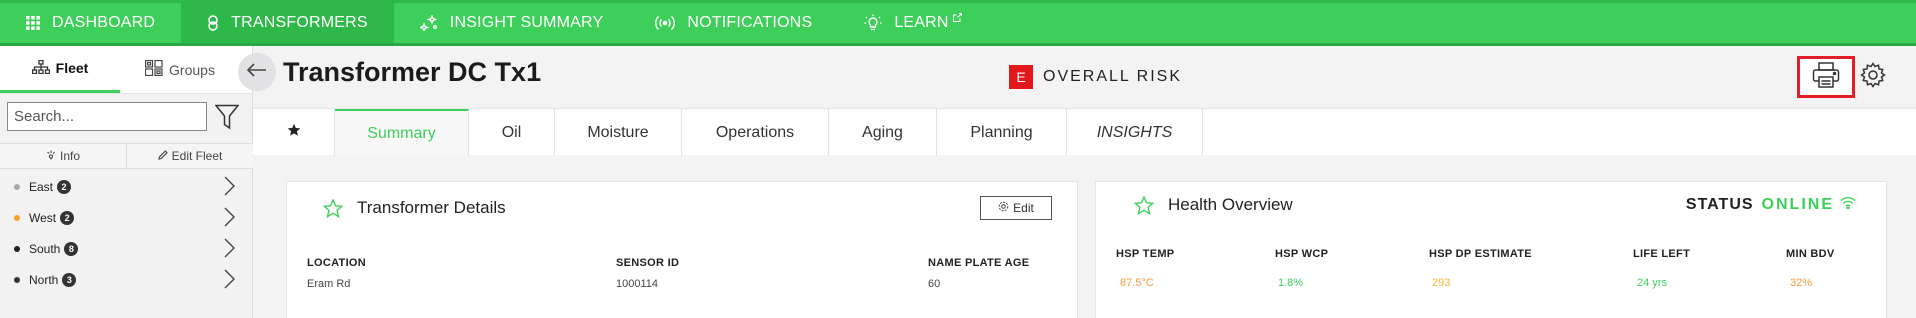  I want to click on tab-oil: Oil, so click(512, 132).